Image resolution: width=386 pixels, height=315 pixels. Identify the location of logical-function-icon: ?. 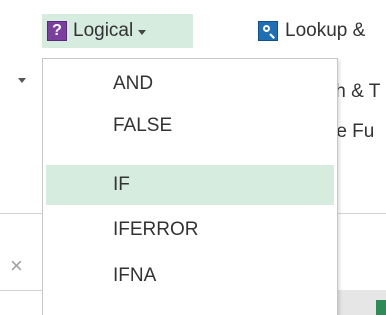
(57, 31).